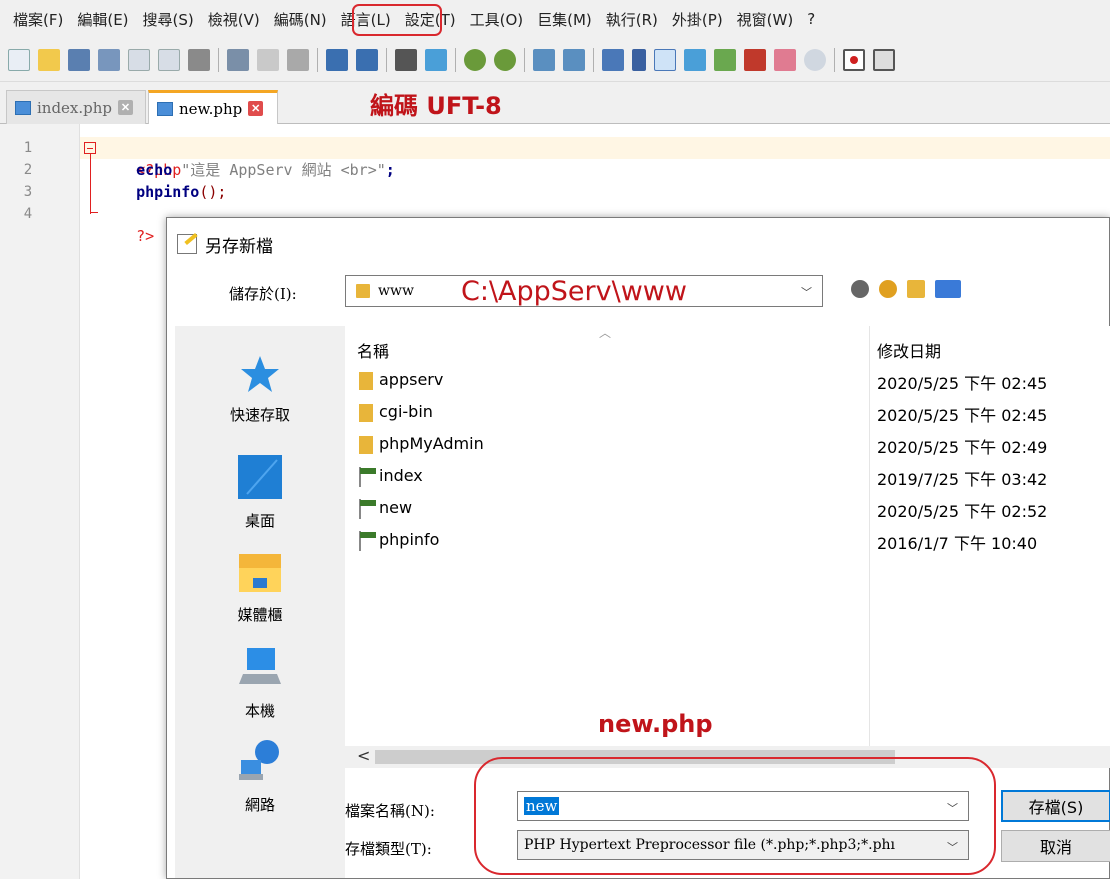 This screenshot has height=879, width=1110. What do you see at coordinates (90, 184) in the screenshot?
I see `fold-guide-line` at bounding box center [90, 184].